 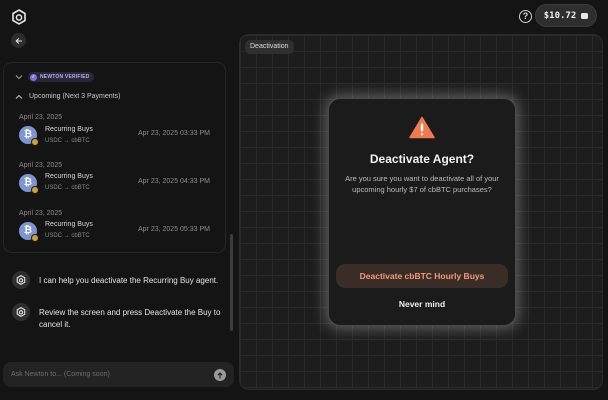 What do you see at coordinates (525, 16) in the screenshot?
I see `question-circle-icon: ?` at bounding box center [525, 16].